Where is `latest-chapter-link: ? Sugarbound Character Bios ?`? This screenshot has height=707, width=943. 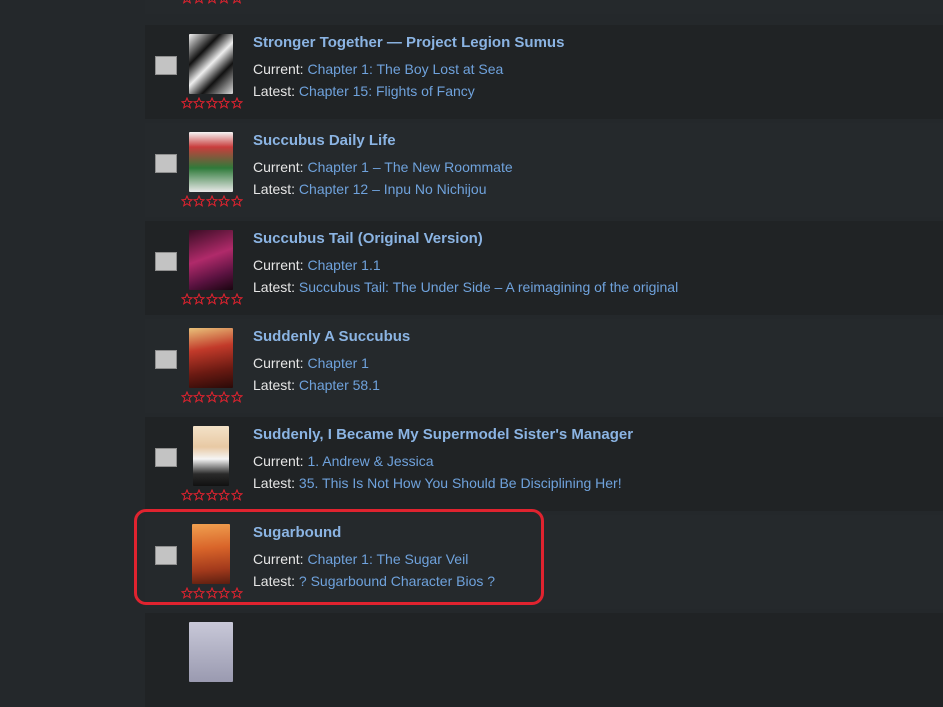 latest-chapter-link: ? Sugarbound Character Bios ? is located at coordinates (397, 581).